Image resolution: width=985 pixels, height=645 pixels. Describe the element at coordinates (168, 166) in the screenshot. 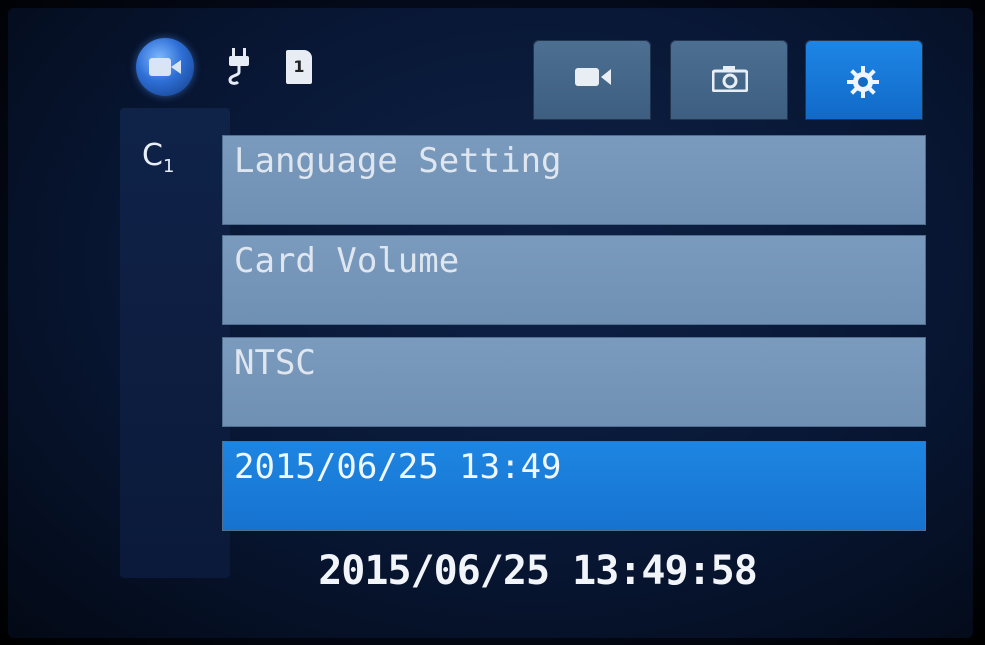

I see `loop-index: 1` at that location.